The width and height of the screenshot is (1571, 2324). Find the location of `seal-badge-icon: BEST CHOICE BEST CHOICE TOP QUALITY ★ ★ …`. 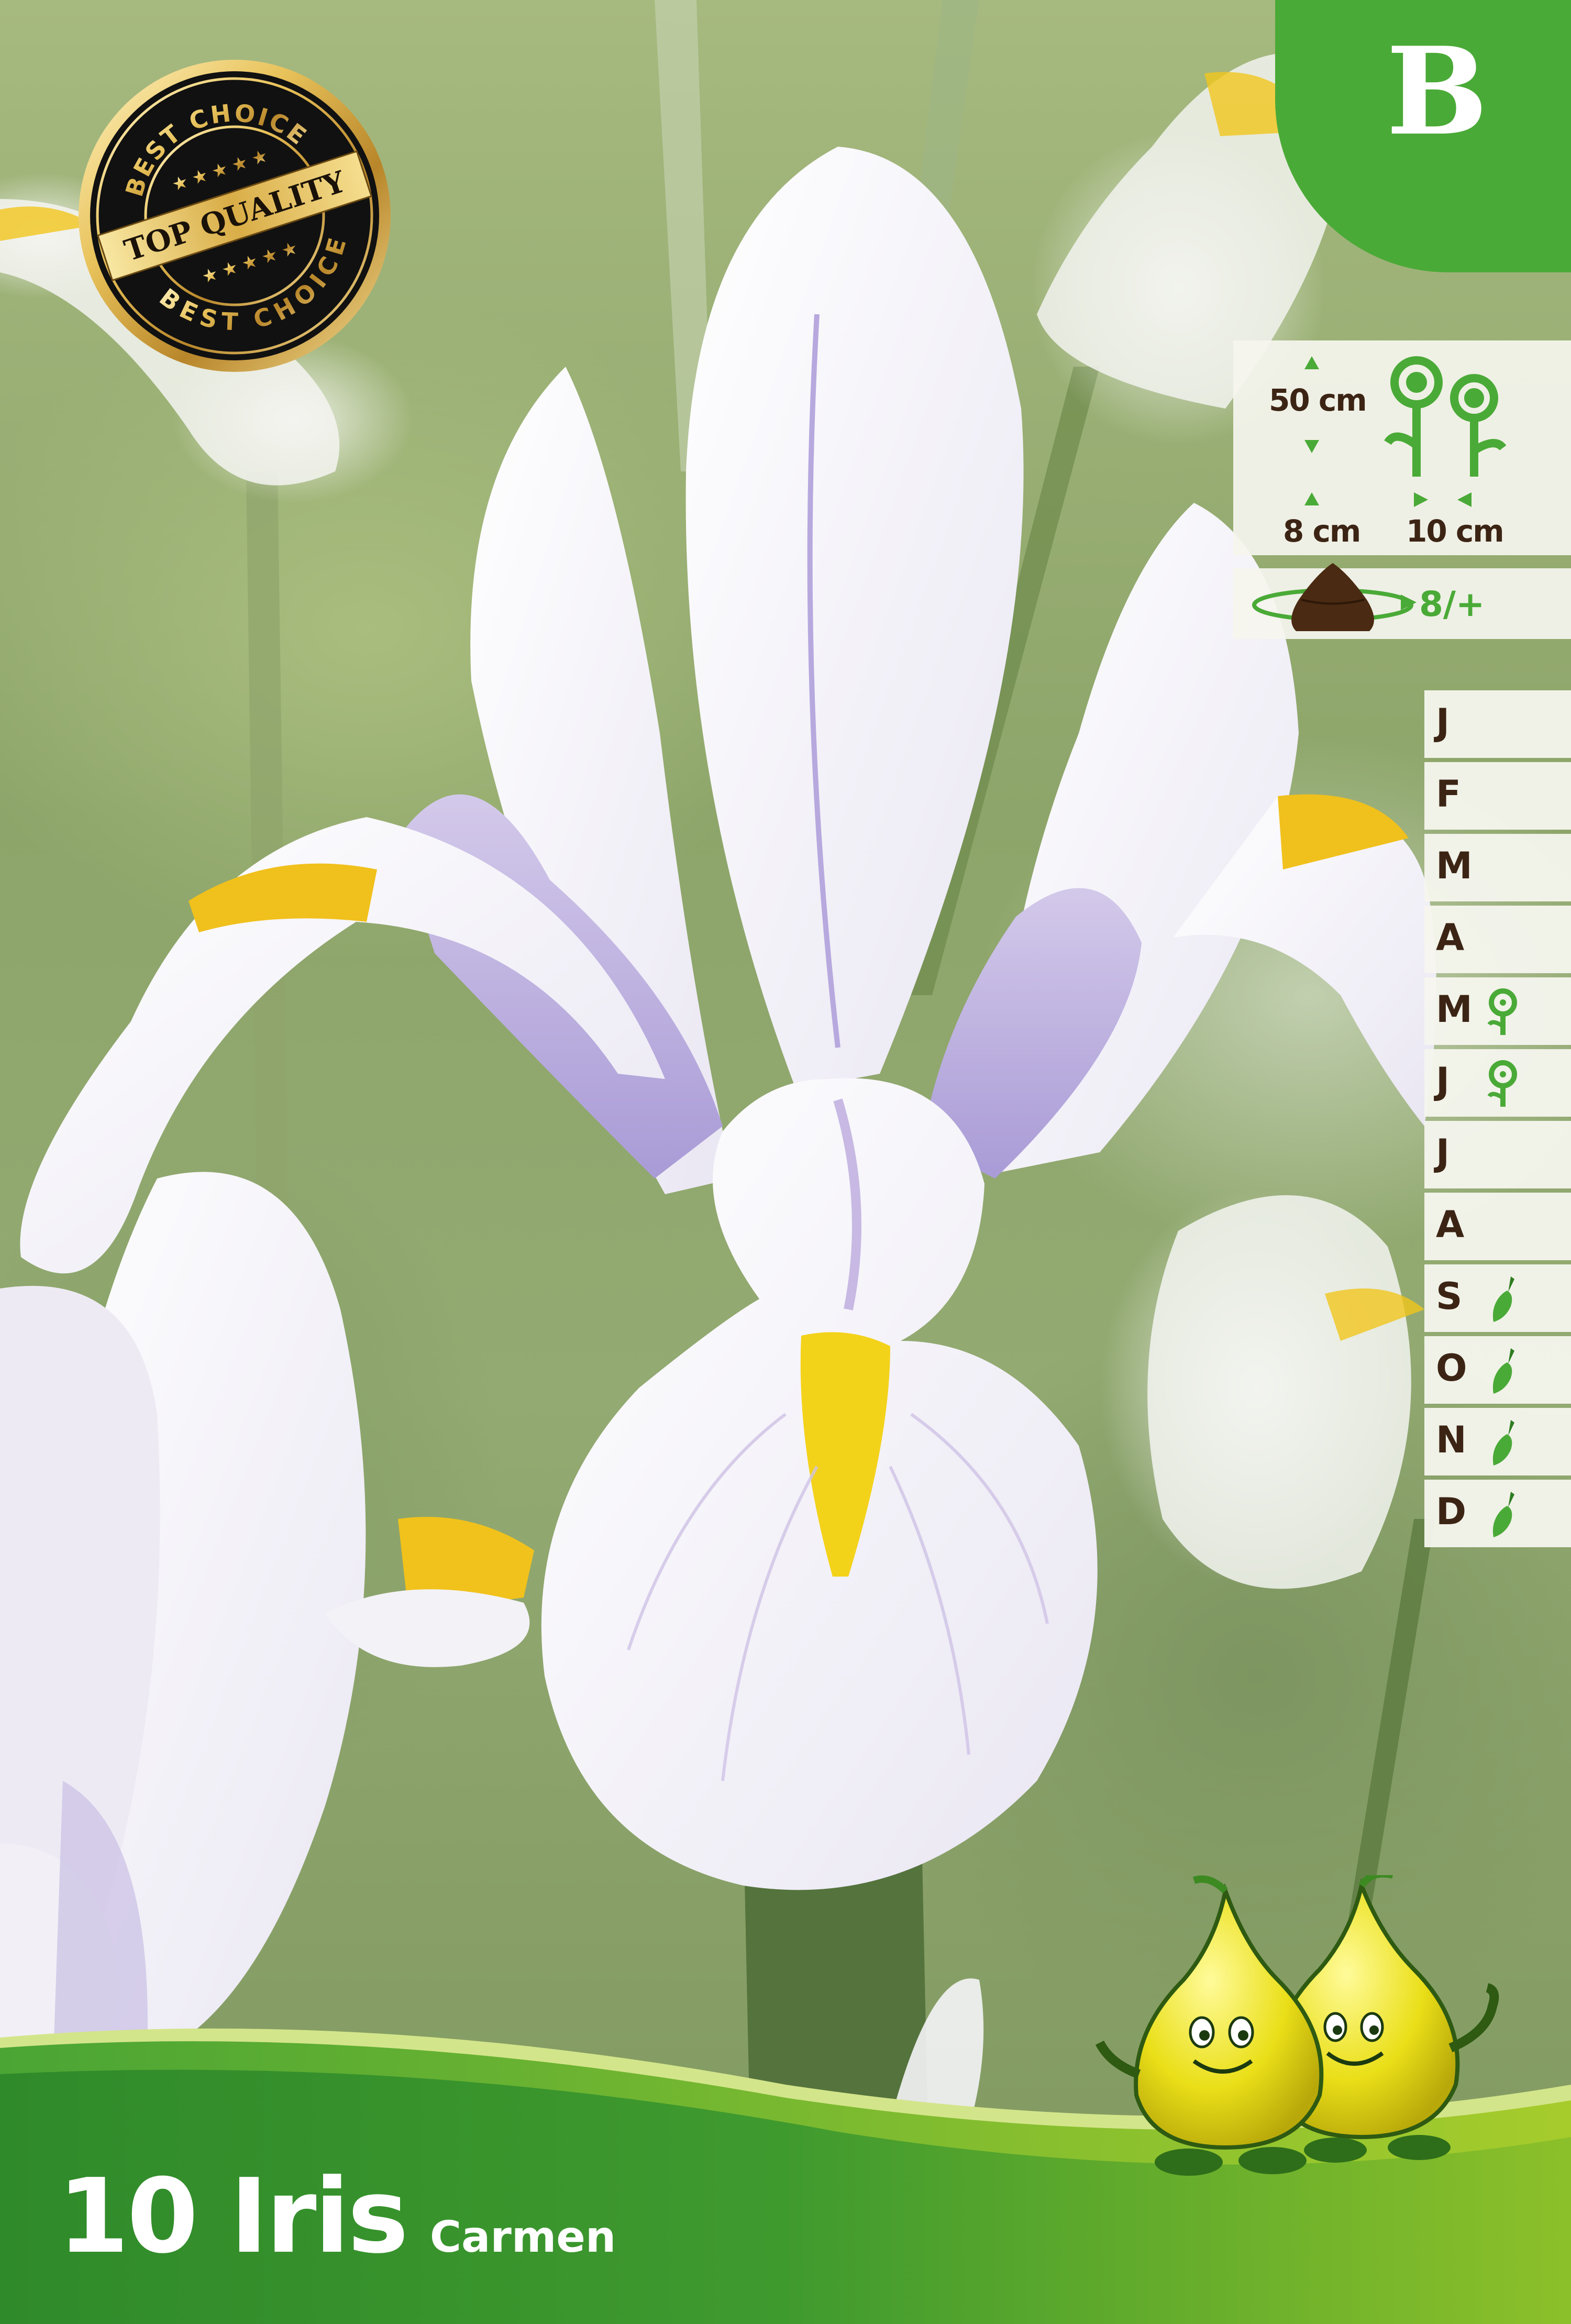

seal-badge-icon: BEST CHOICE BEST CHOICE TOP QUALITY ★ ★ … is located at coordinates (235, 216).